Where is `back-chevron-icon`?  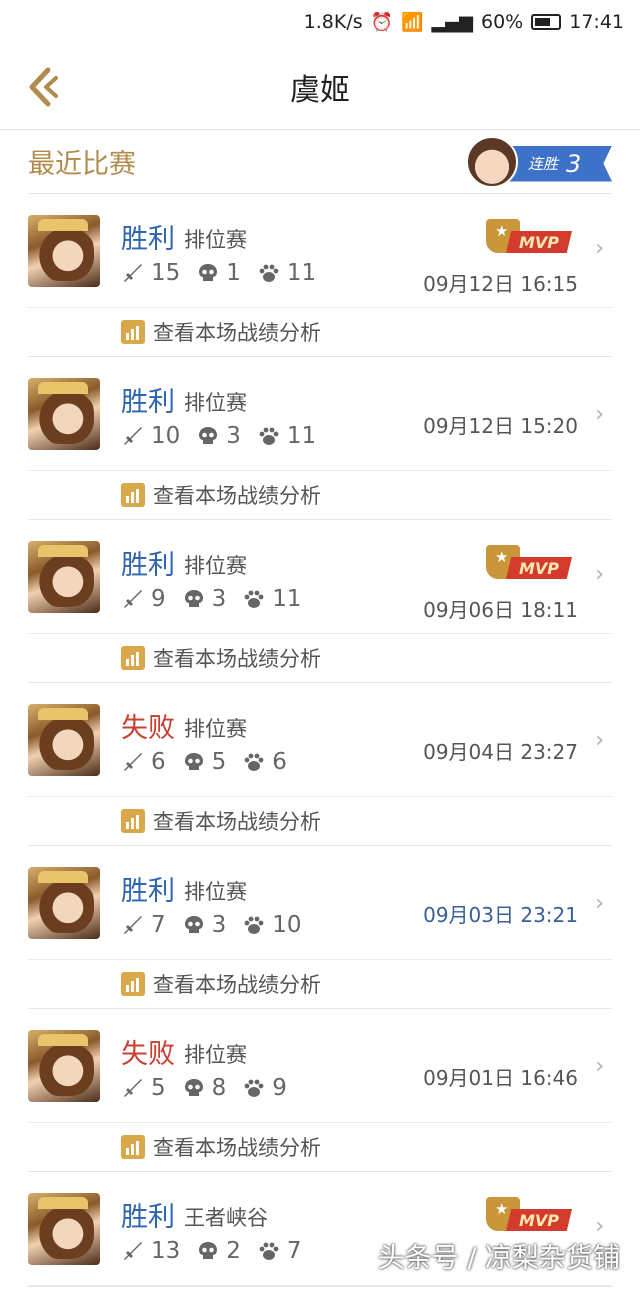
back-chevron-icon is located at coordinates (46, 87).